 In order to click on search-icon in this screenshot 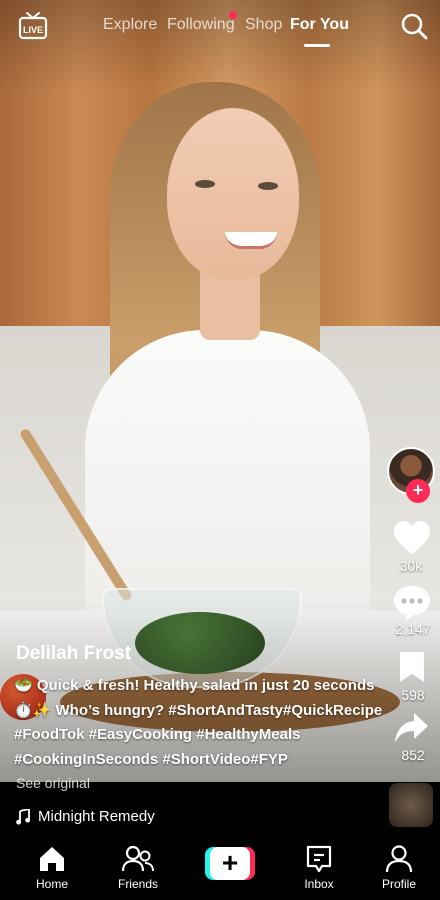, I will do `click(414, 26)`.